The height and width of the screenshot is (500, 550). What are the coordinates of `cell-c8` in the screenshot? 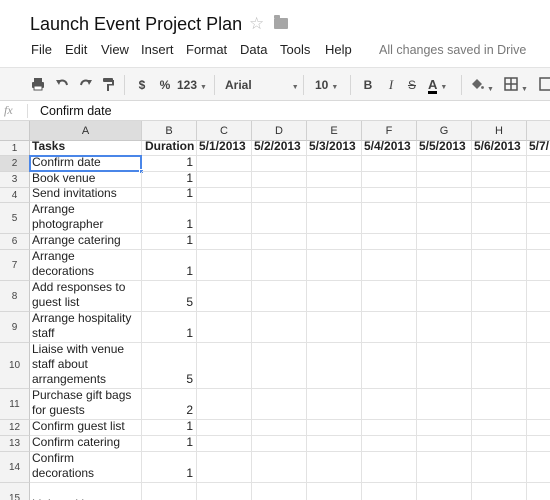 It's located at (224, 296).